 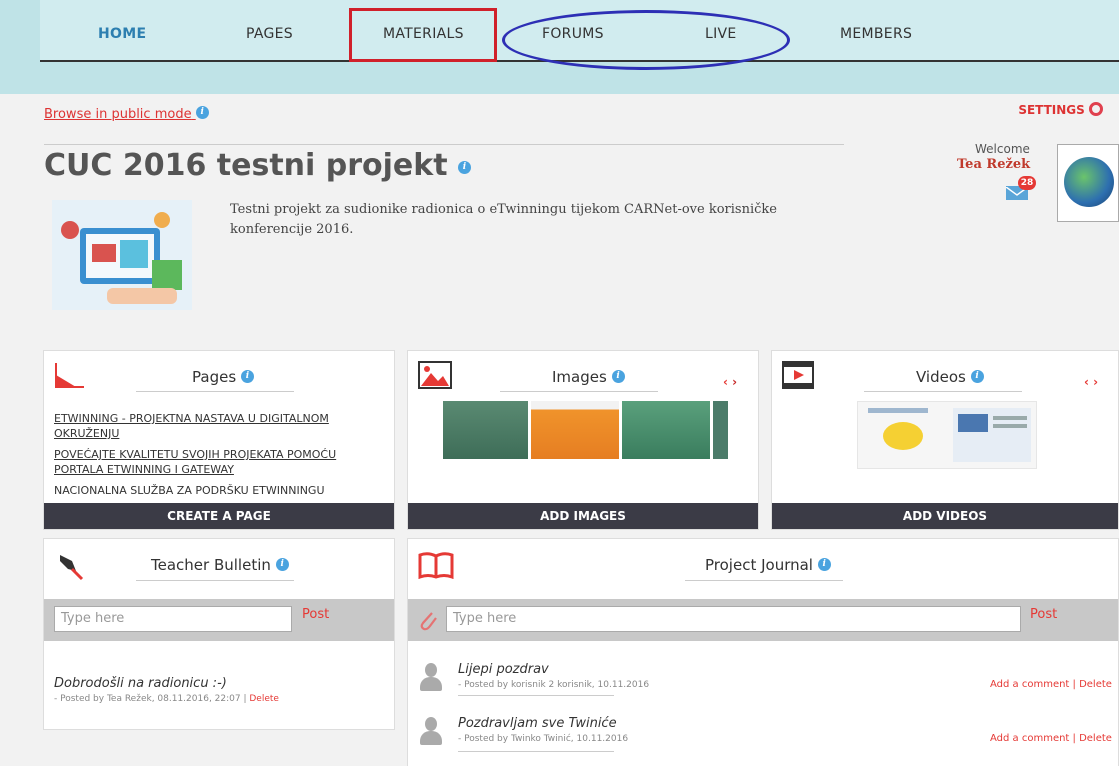 I want to click on videos-title-text: Videos, so click(x=941, y=377).